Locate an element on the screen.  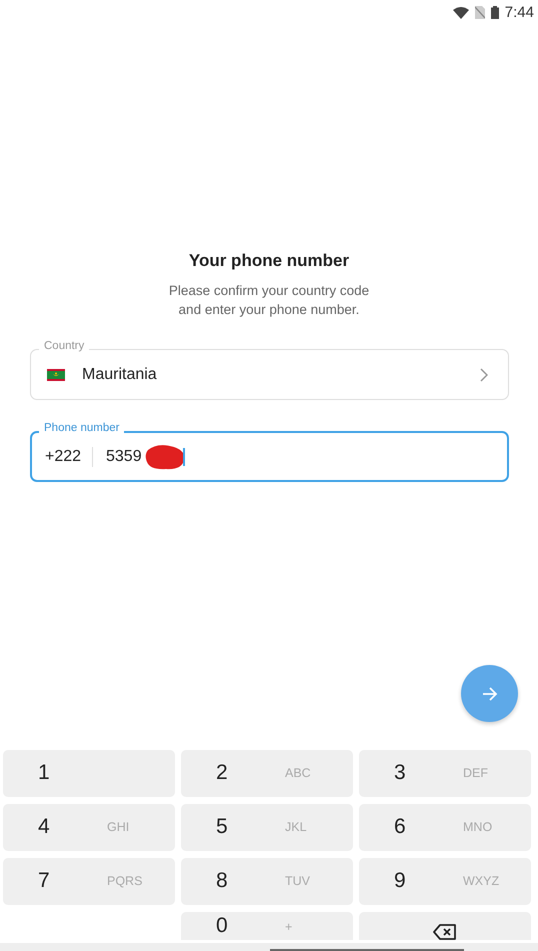
battery-icon is located at coordinates (494, 12).